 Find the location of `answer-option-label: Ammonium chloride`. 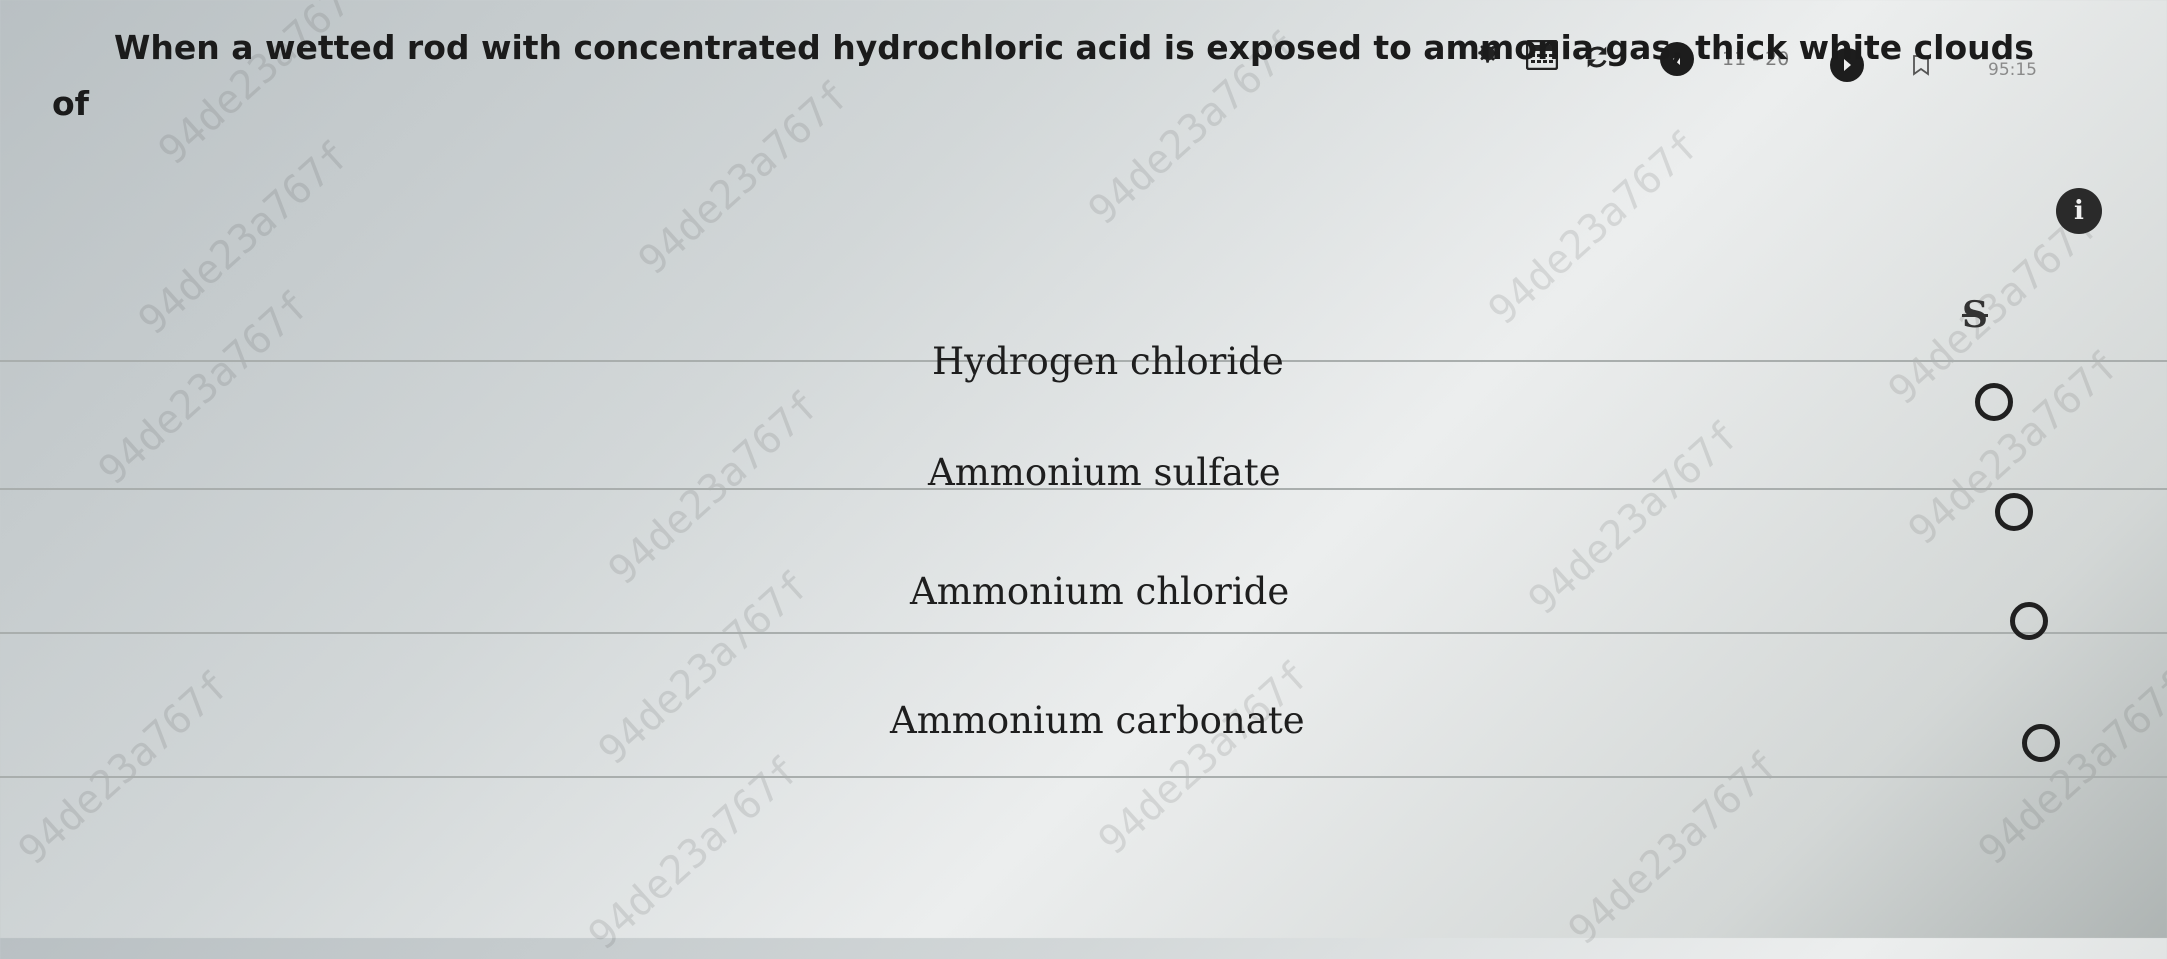

answer-option-label: Ammonium chloride is located at coordinates (1100, 591).